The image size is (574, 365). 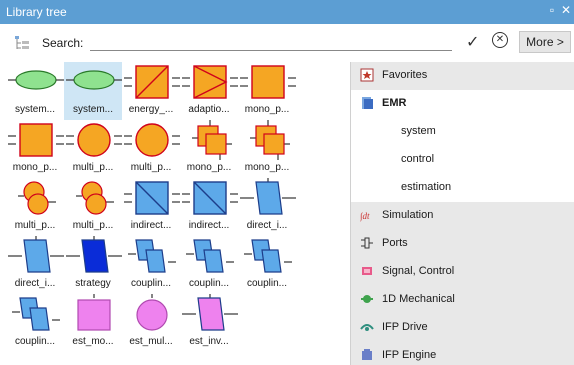 What do you see at coordinates (93, 265) in the screenshot?
I see `library-block: strategy` at bounding box center [93, 265].